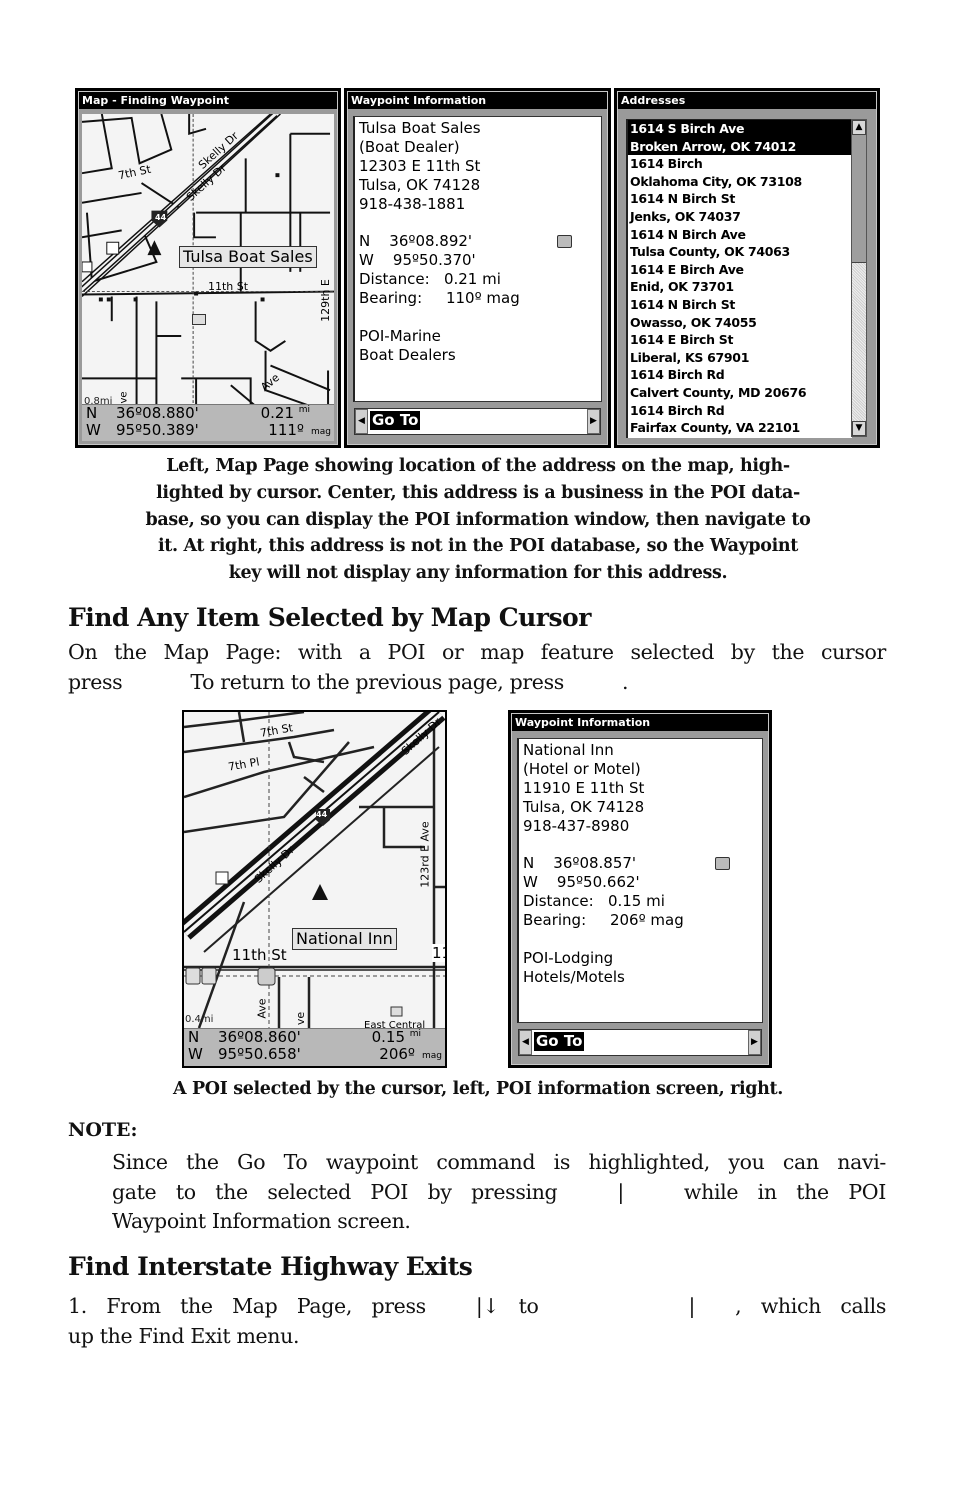 Image resolution: width=954 pixels, height=1487 pixels. I want to click on address-item: 1614 E Birch Ave Enid, OK 73701, so click(740, 278).